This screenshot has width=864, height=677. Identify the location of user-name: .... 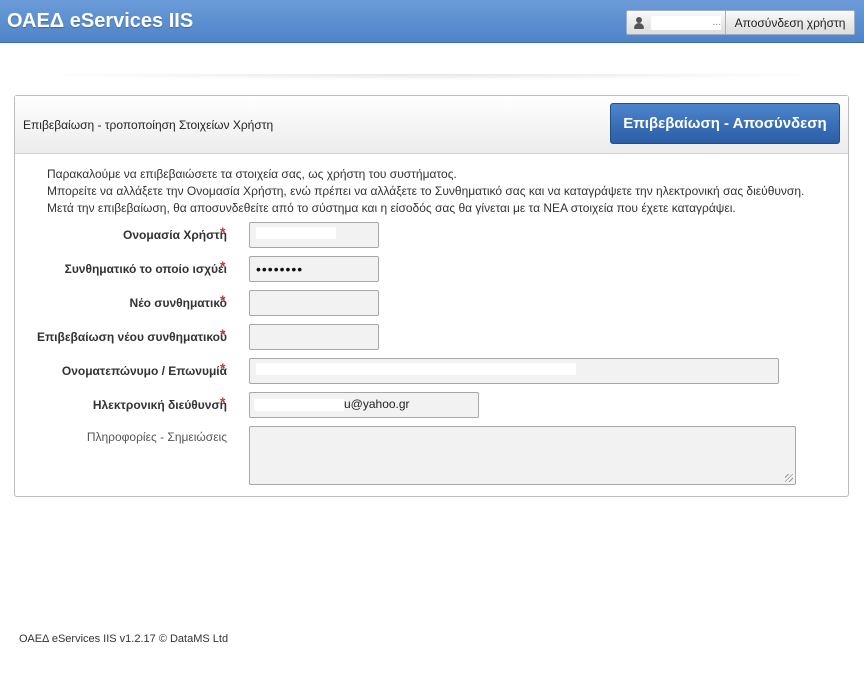
(686, 22).